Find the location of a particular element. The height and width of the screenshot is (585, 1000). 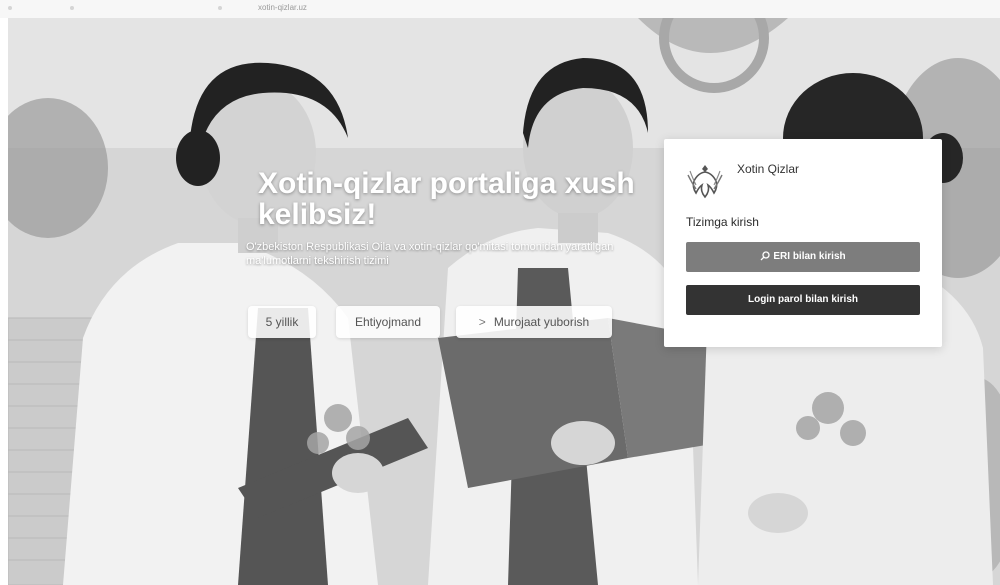

brand-name: Xotin Qizlar is located at coordinates (768, 169).